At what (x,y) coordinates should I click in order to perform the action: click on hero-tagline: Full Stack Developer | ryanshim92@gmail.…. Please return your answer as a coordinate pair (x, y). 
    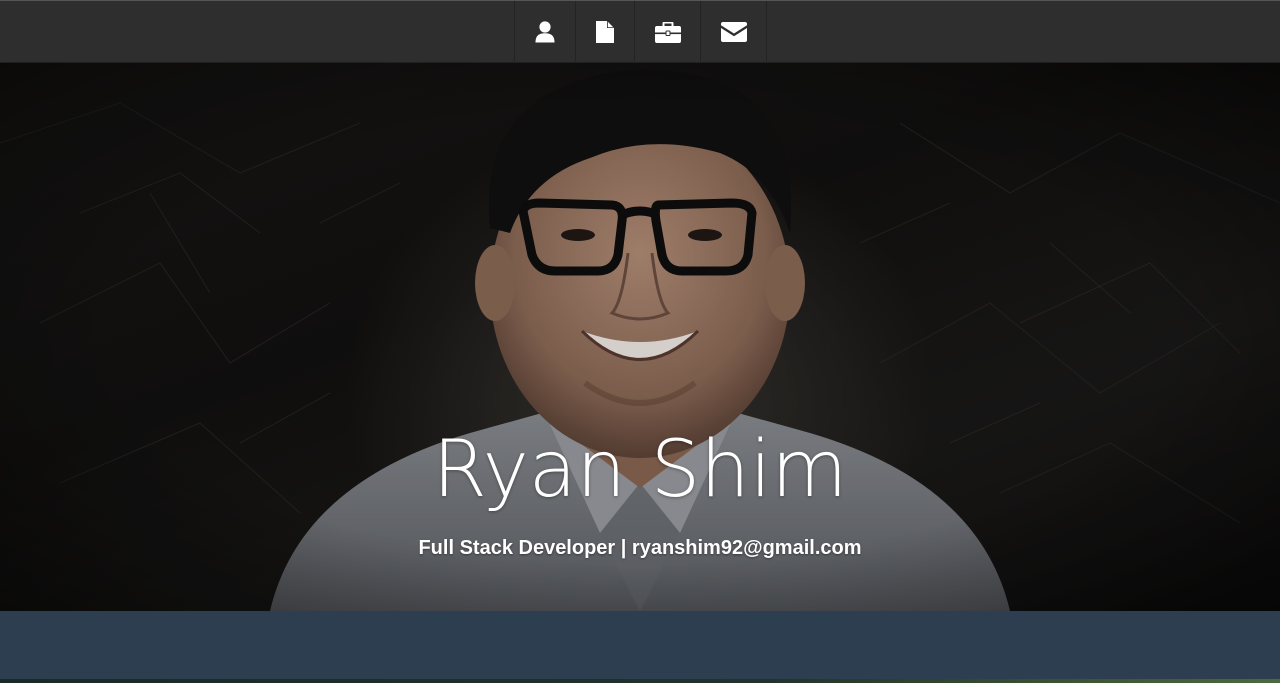
    Looking at the image, I should click on (640, 548).